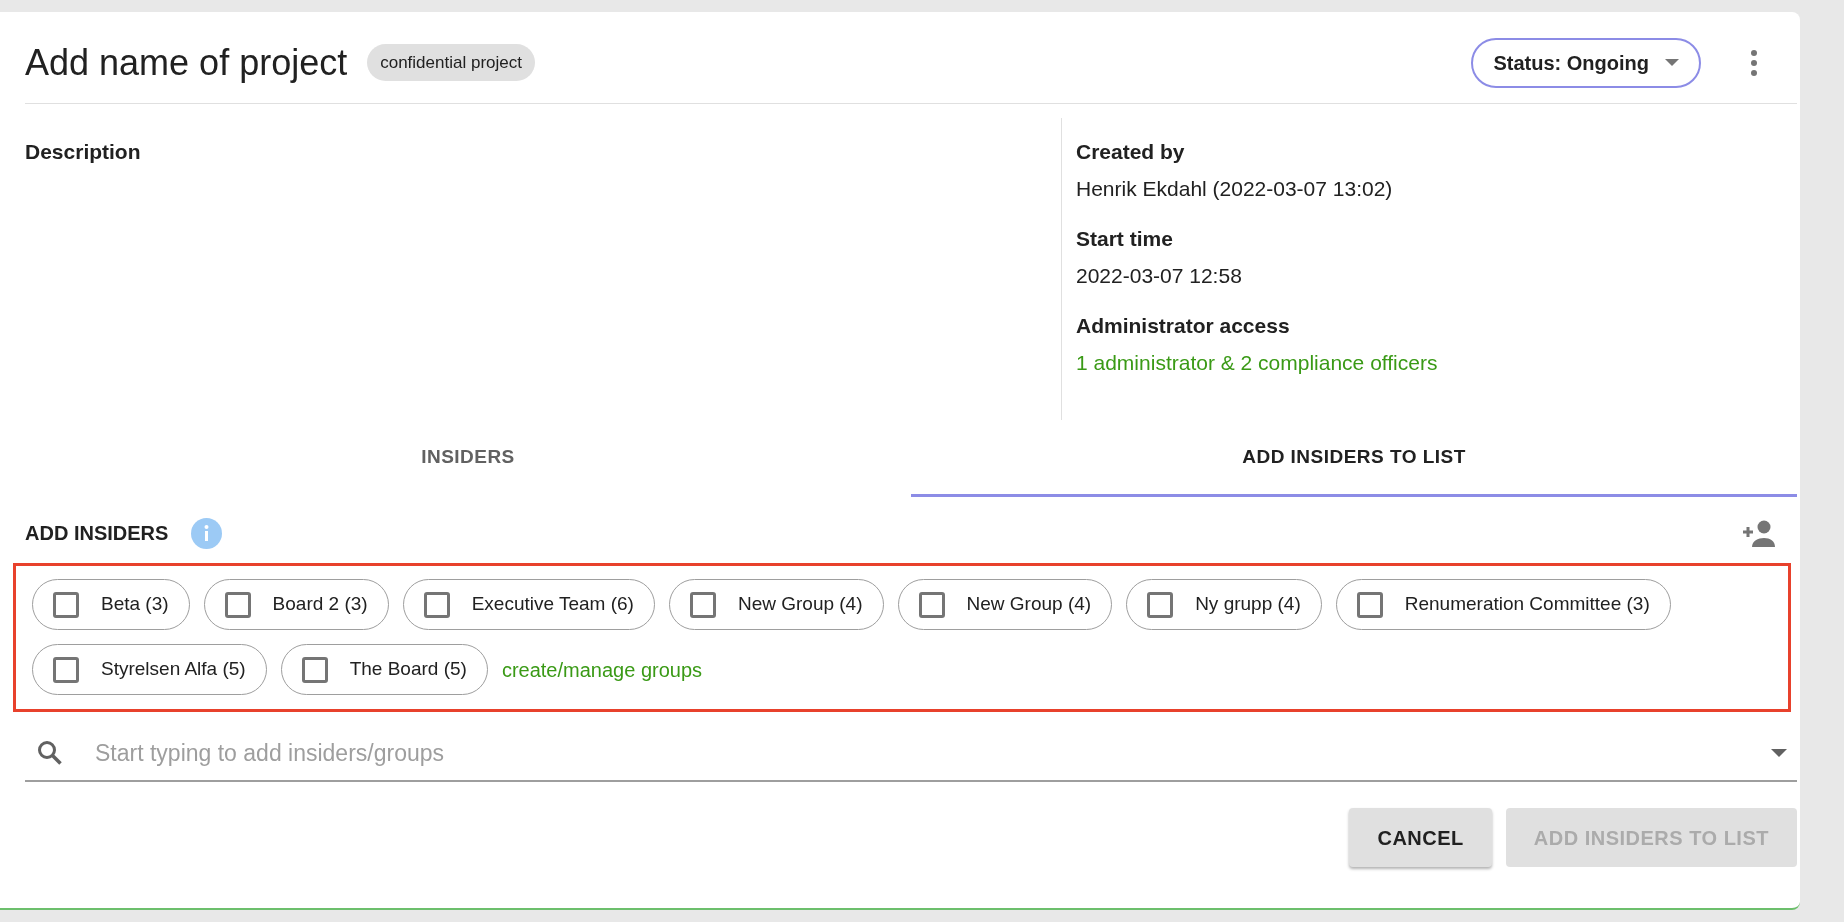 Image resolution: width=1844 pixels, height=922 pixels. Describe the element at coordinates (1420, 837) in the screenshot. I see `action-button: CANCEL` at that location.